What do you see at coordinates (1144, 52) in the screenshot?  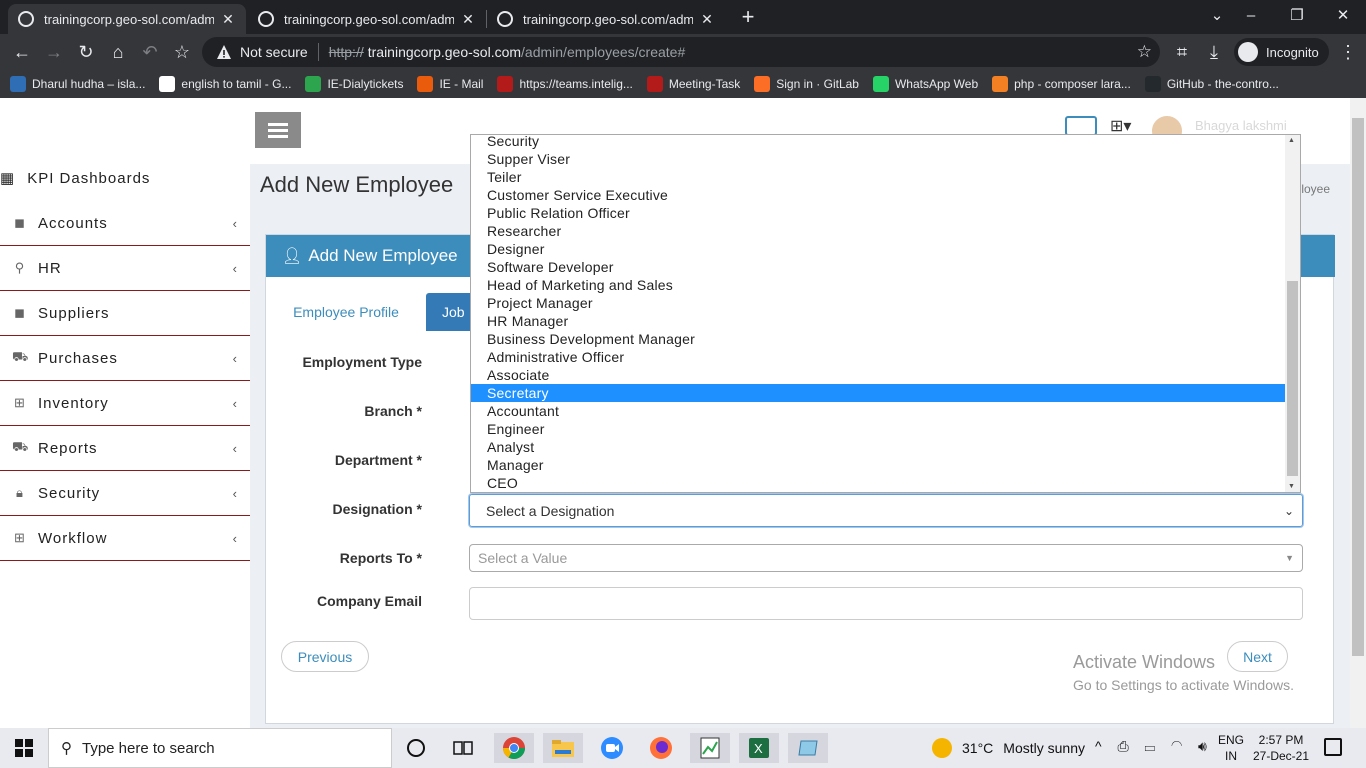 I see `bookmark-page-icon: ☆` at bounding box center [1144, 52].